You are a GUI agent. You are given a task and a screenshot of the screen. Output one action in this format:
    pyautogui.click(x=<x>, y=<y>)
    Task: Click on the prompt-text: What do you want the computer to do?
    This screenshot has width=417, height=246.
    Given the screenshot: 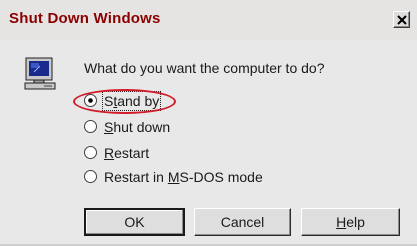 What is the action you would take?
    pyautogui.click(x=204, y=68)
    